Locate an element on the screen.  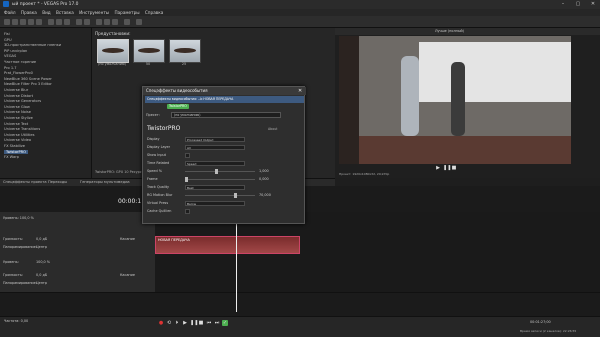
loop-icon: ⟲ is located at coordinates (169, 323).